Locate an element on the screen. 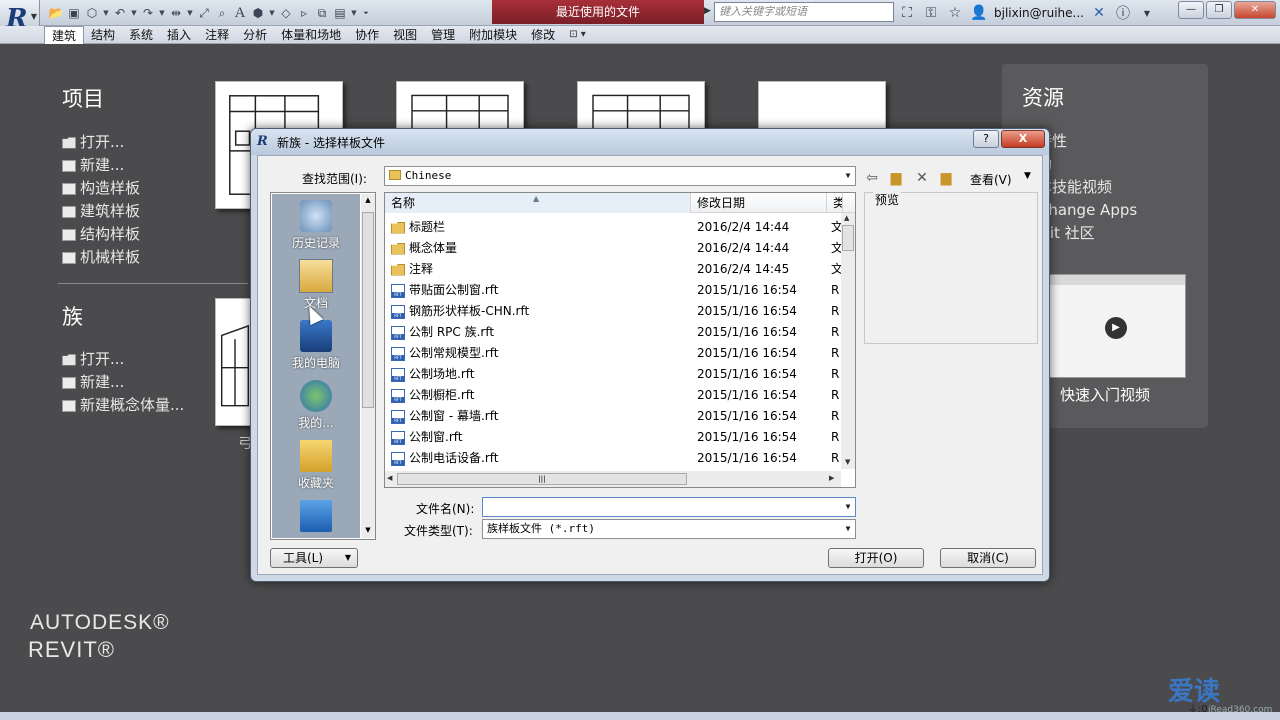 This screenshot has height=720, width=1280. tab-structure: 结构 is located at coordinates (103, 35).